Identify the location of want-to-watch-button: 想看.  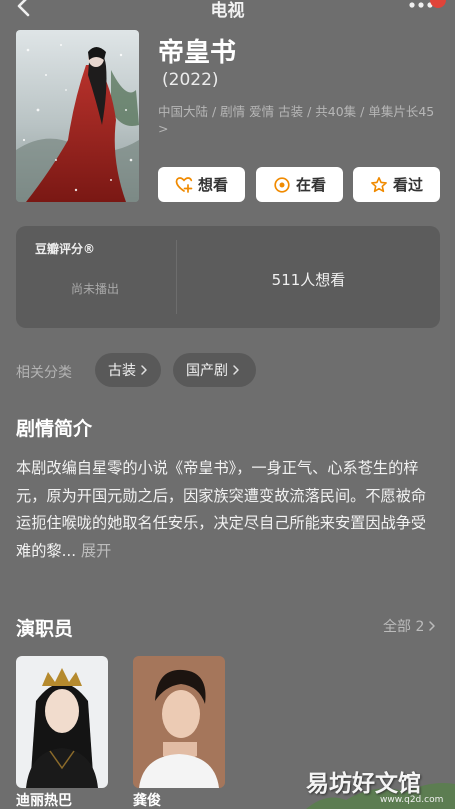
(201, 184).